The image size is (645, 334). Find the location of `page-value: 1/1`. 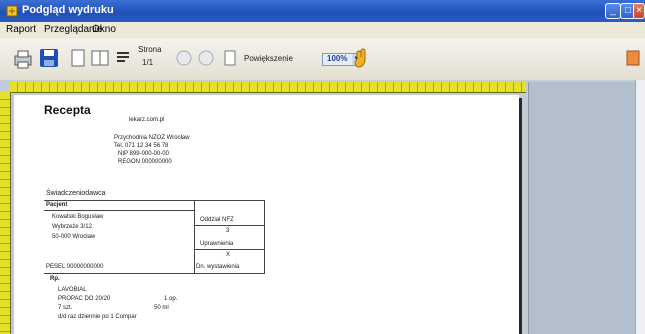

page-value: 1/1 is located at coordinates (148, 62).